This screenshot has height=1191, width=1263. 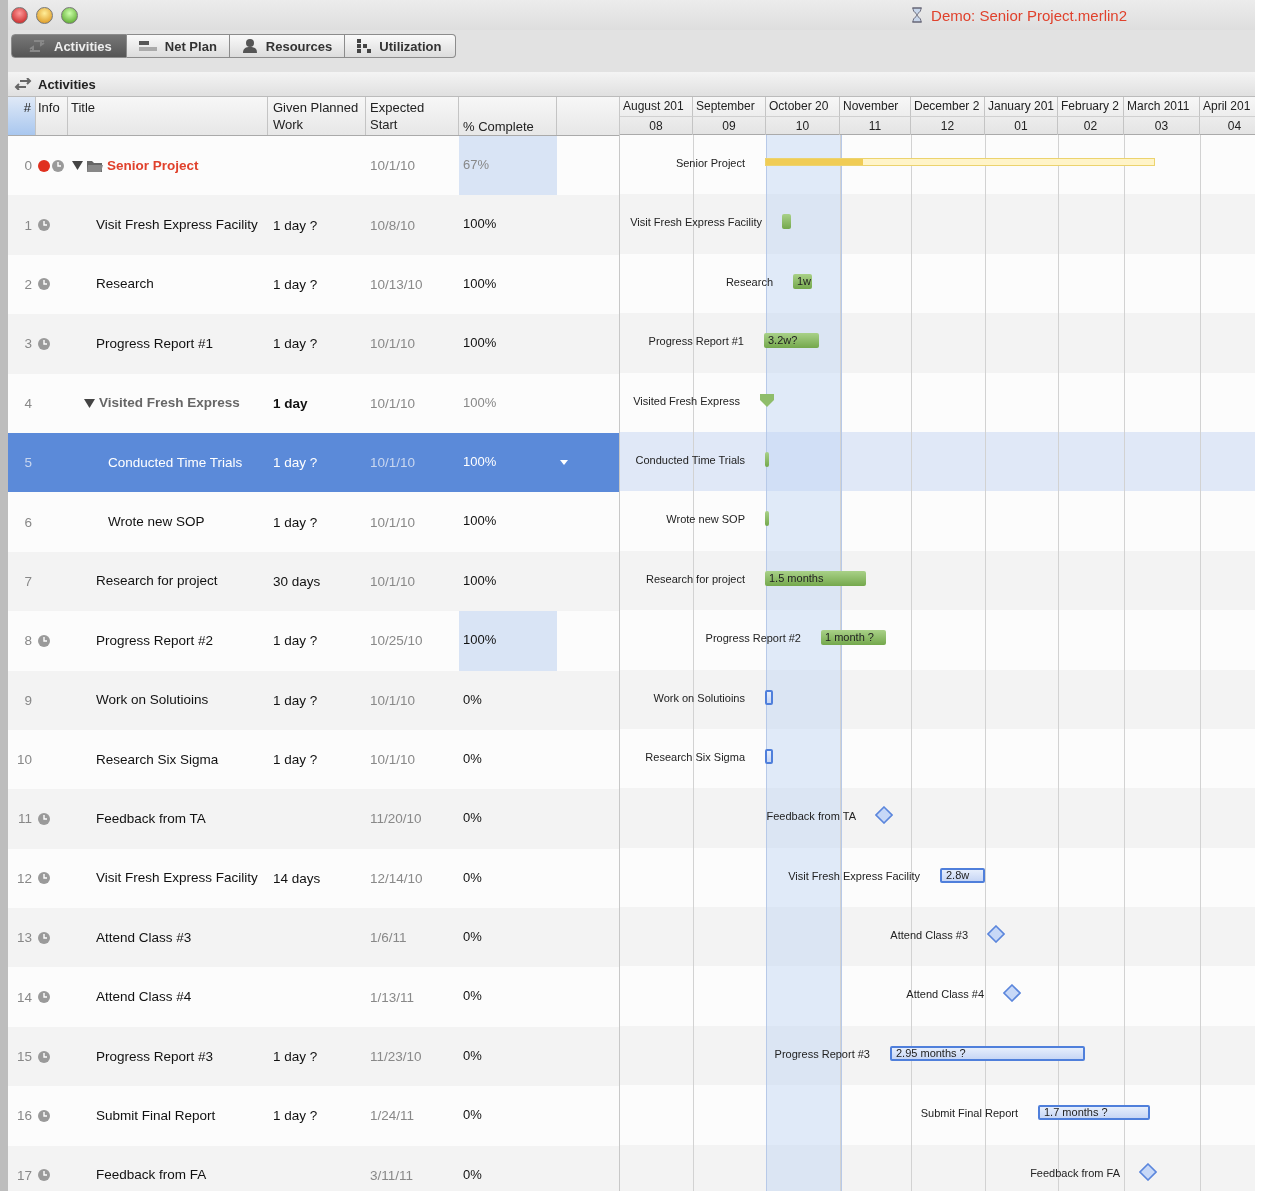 What do you see at coordinates (695, 756) in the screenshot?
I see `bar-label: Research Six Sigma` at bounding box center [695, 756].